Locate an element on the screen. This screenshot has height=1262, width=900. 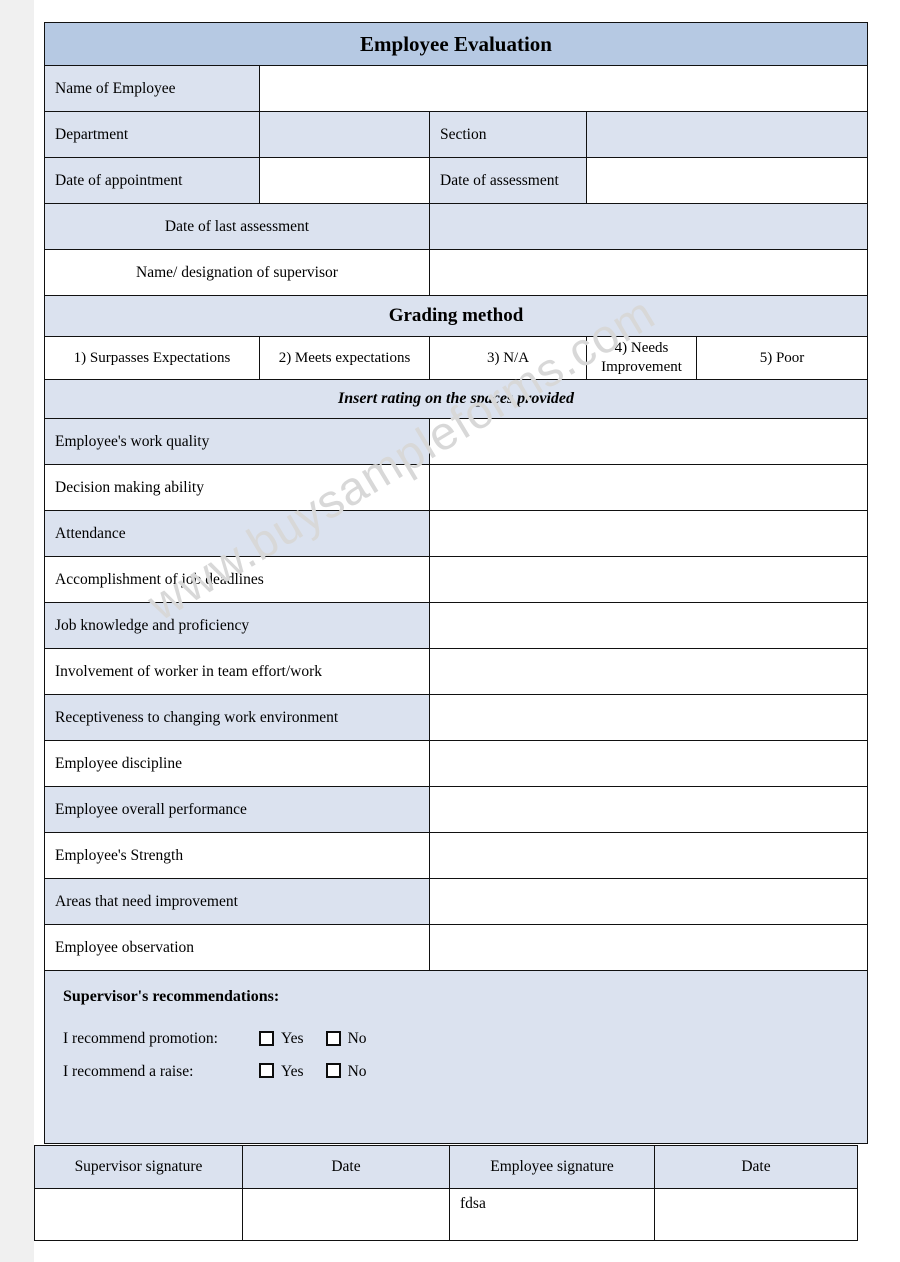
supervisor-signature-field is located at coordinates (138, 1214).